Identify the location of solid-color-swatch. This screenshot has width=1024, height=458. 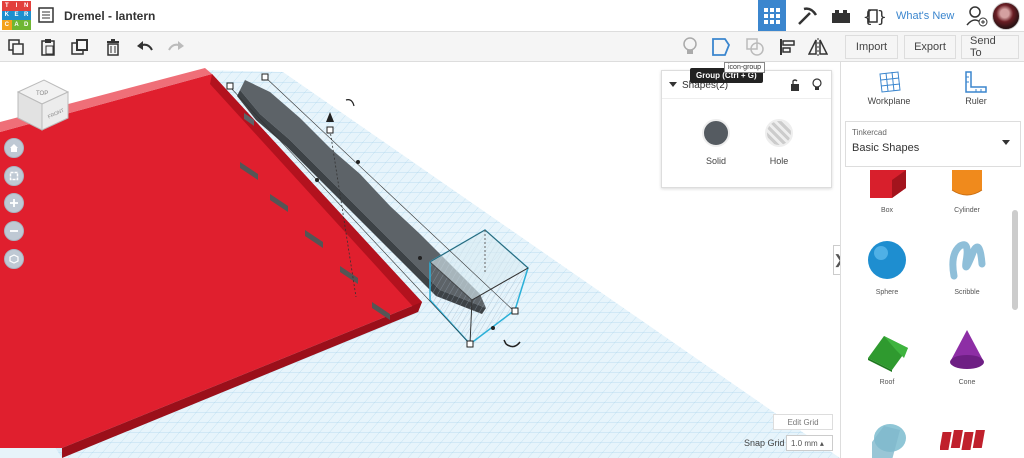
(716, 133).